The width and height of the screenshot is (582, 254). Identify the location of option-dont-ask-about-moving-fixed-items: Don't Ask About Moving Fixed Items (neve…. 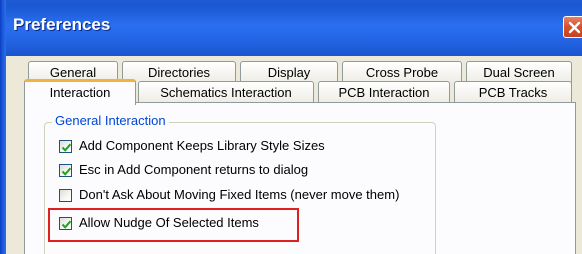
(244, 196).